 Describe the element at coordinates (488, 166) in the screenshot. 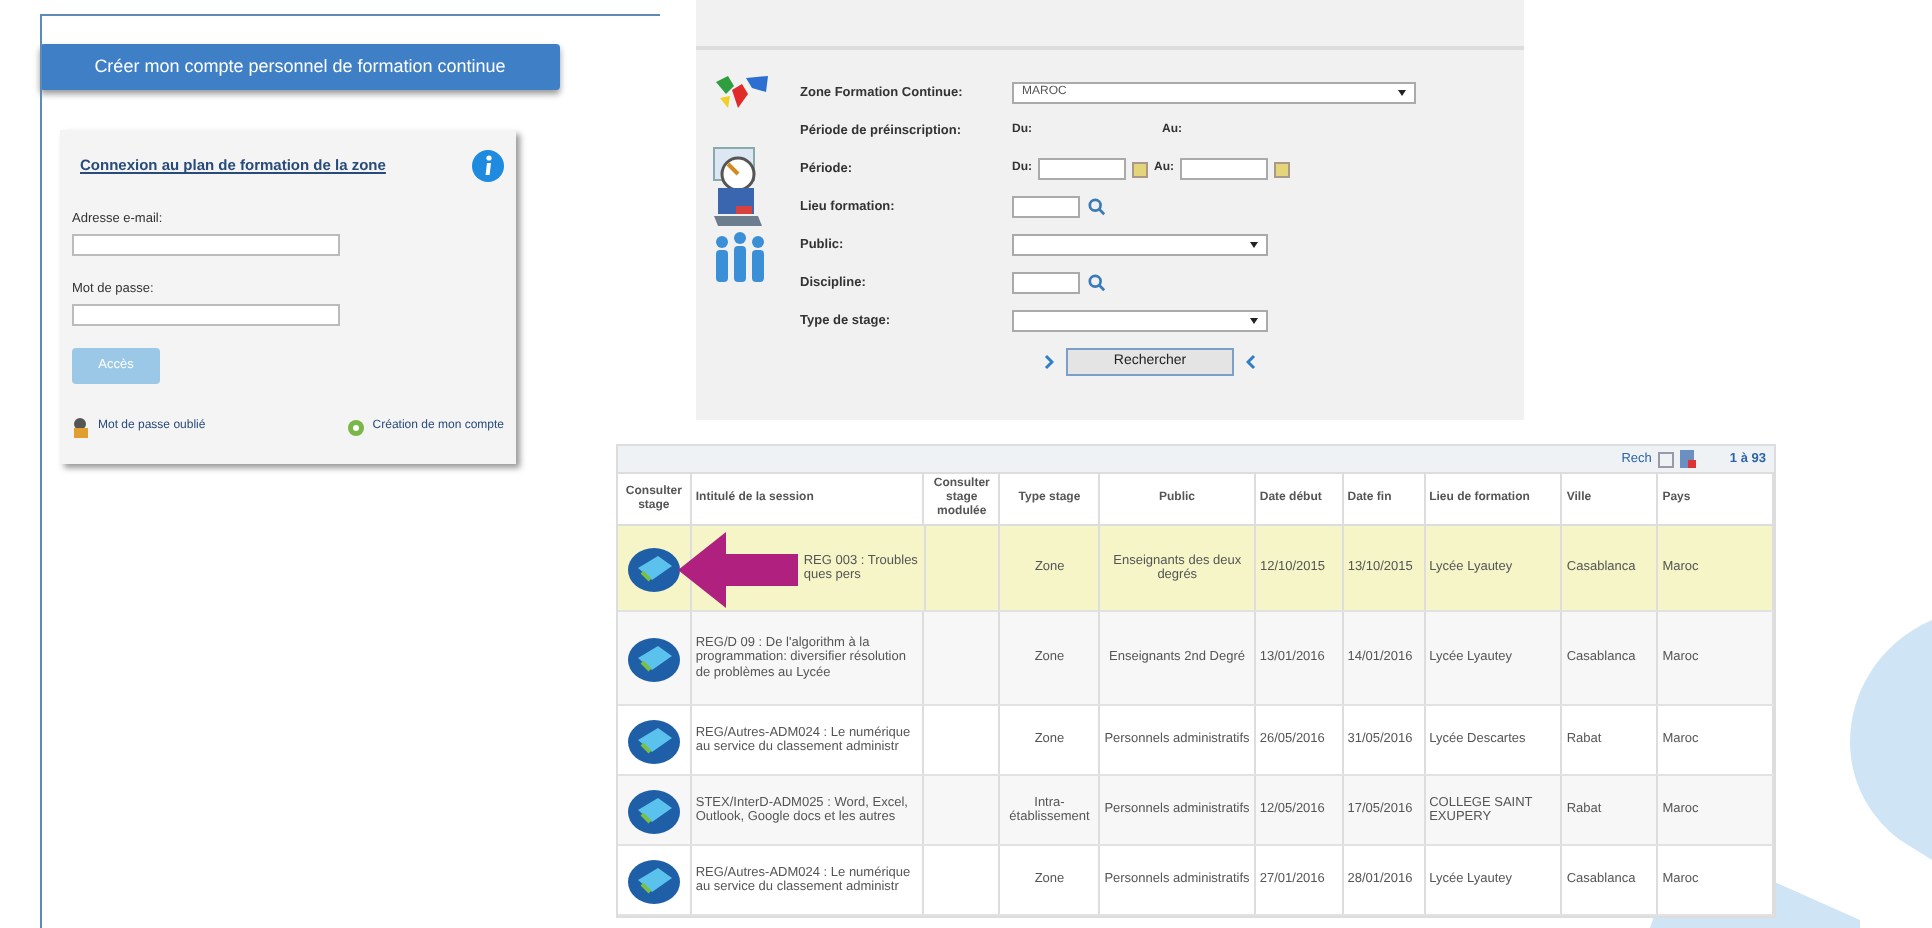

I see `info-icon` at that location.